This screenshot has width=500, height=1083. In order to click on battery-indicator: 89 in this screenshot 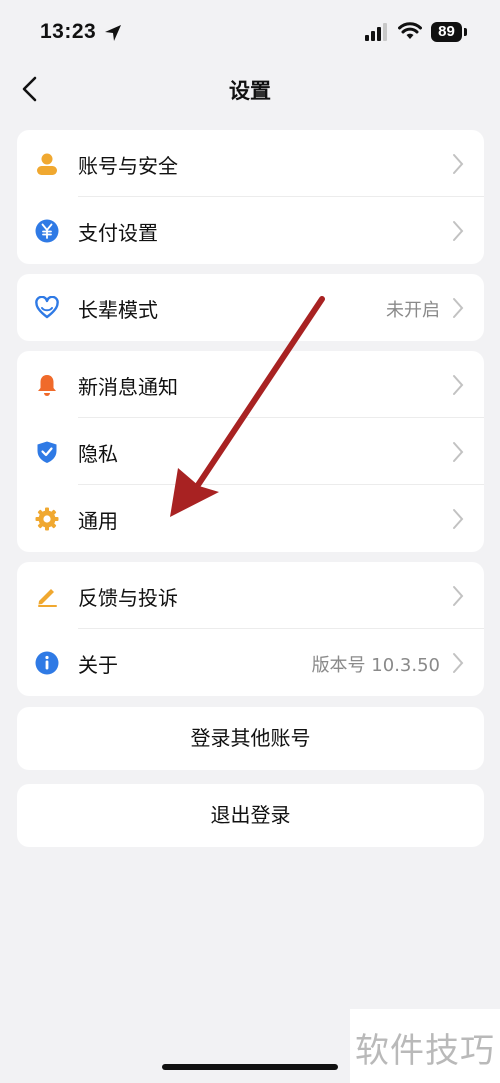, I will do `click(446, 32)`.